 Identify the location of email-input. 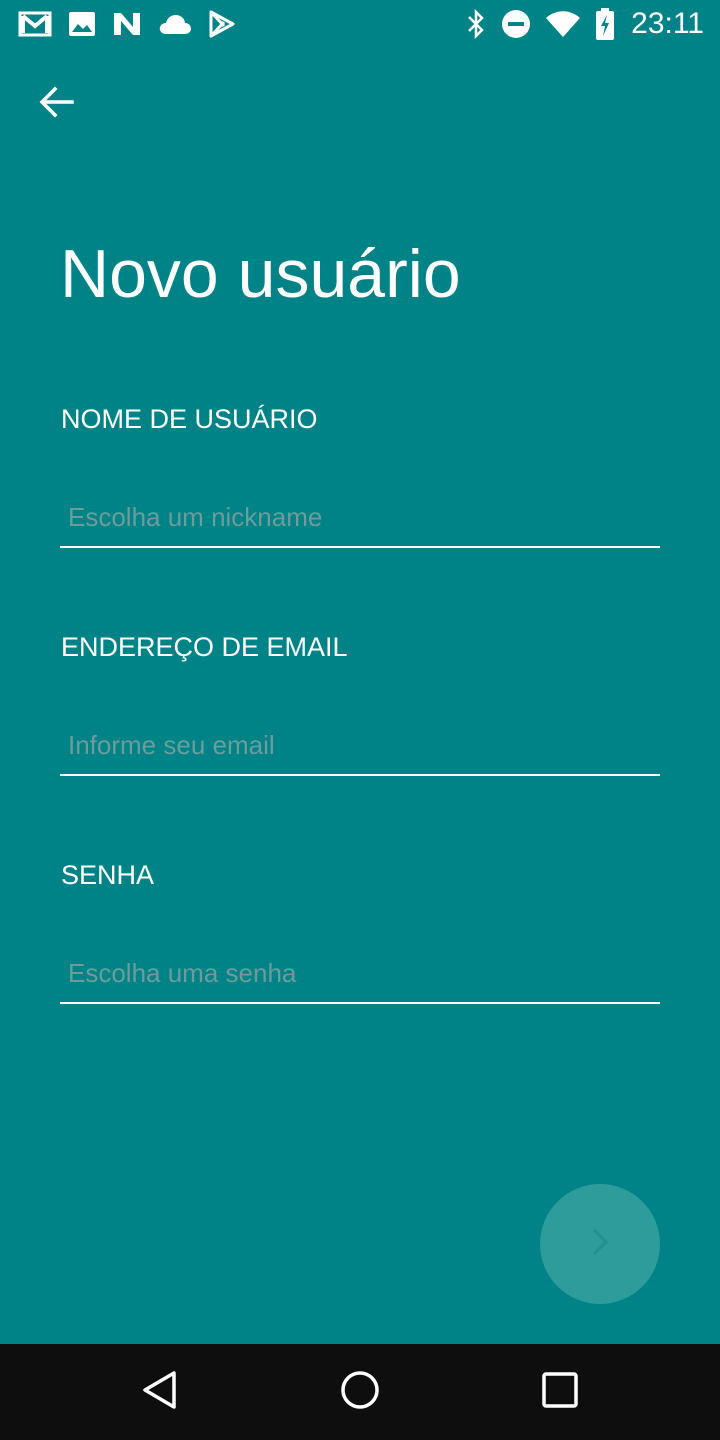
(360, 746).